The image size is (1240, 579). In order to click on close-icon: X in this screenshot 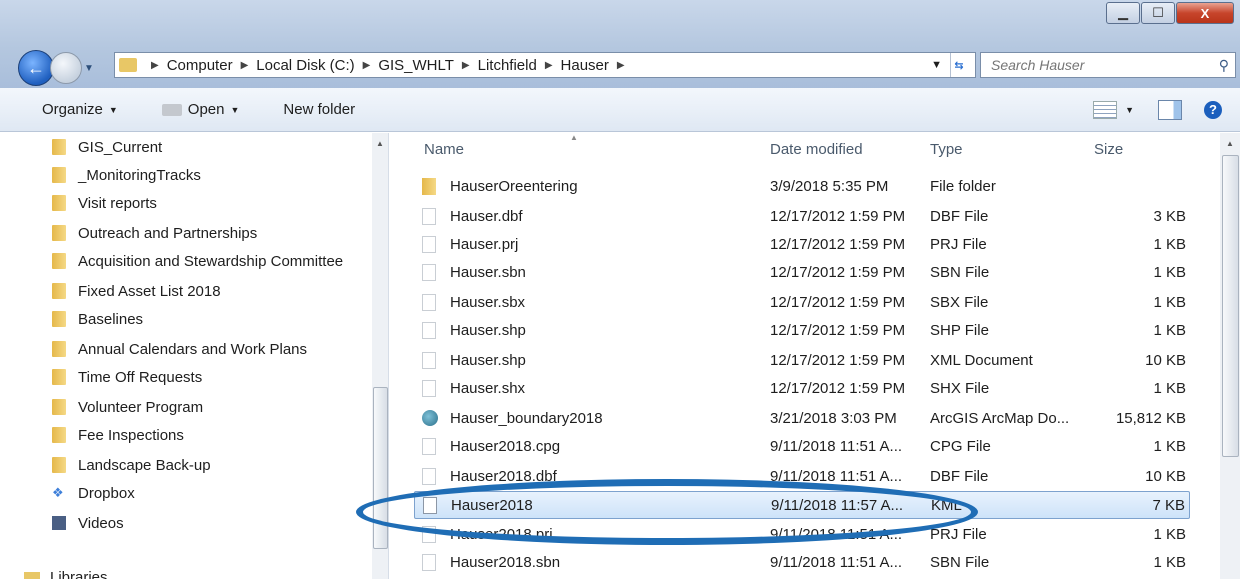, I will do `click(1205, 13)`.